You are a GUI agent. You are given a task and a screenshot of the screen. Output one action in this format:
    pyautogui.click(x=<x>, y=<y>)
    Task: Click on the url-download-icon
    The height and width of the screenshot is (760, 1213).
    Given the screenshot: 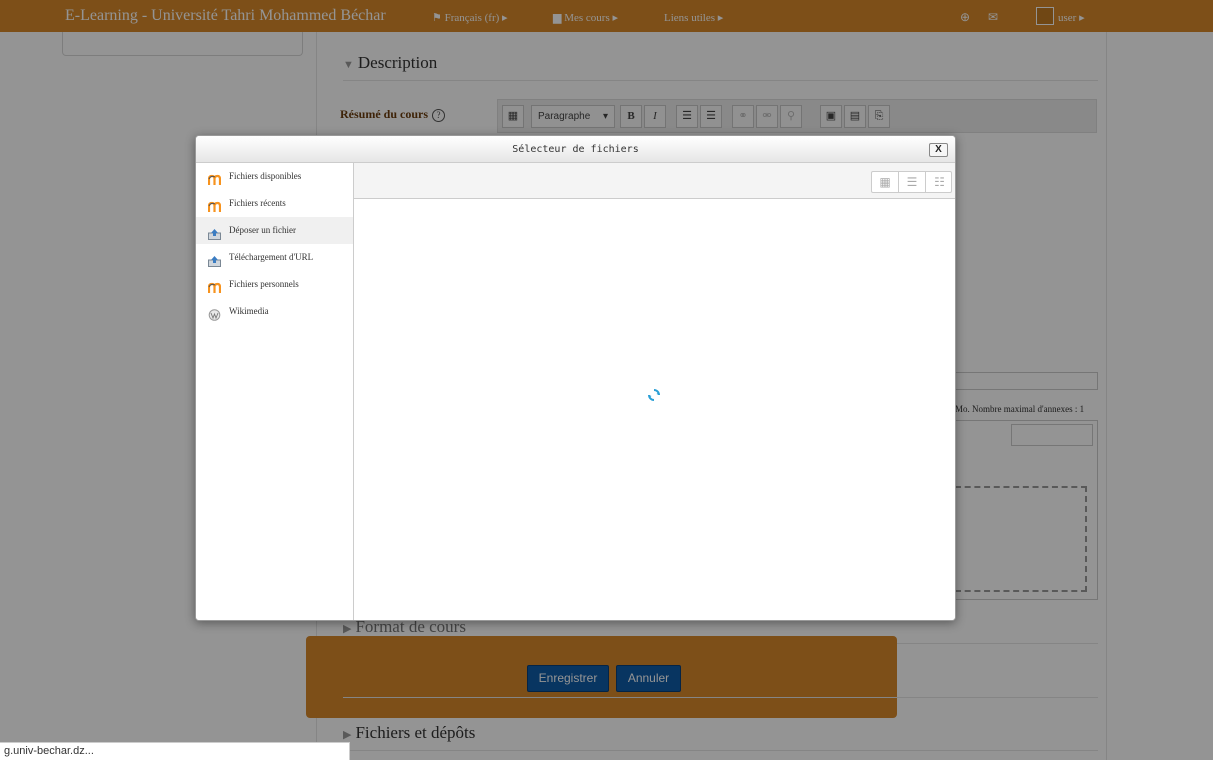 What is the action you would take?
    pyautogui.click(x=214, y=259)
    